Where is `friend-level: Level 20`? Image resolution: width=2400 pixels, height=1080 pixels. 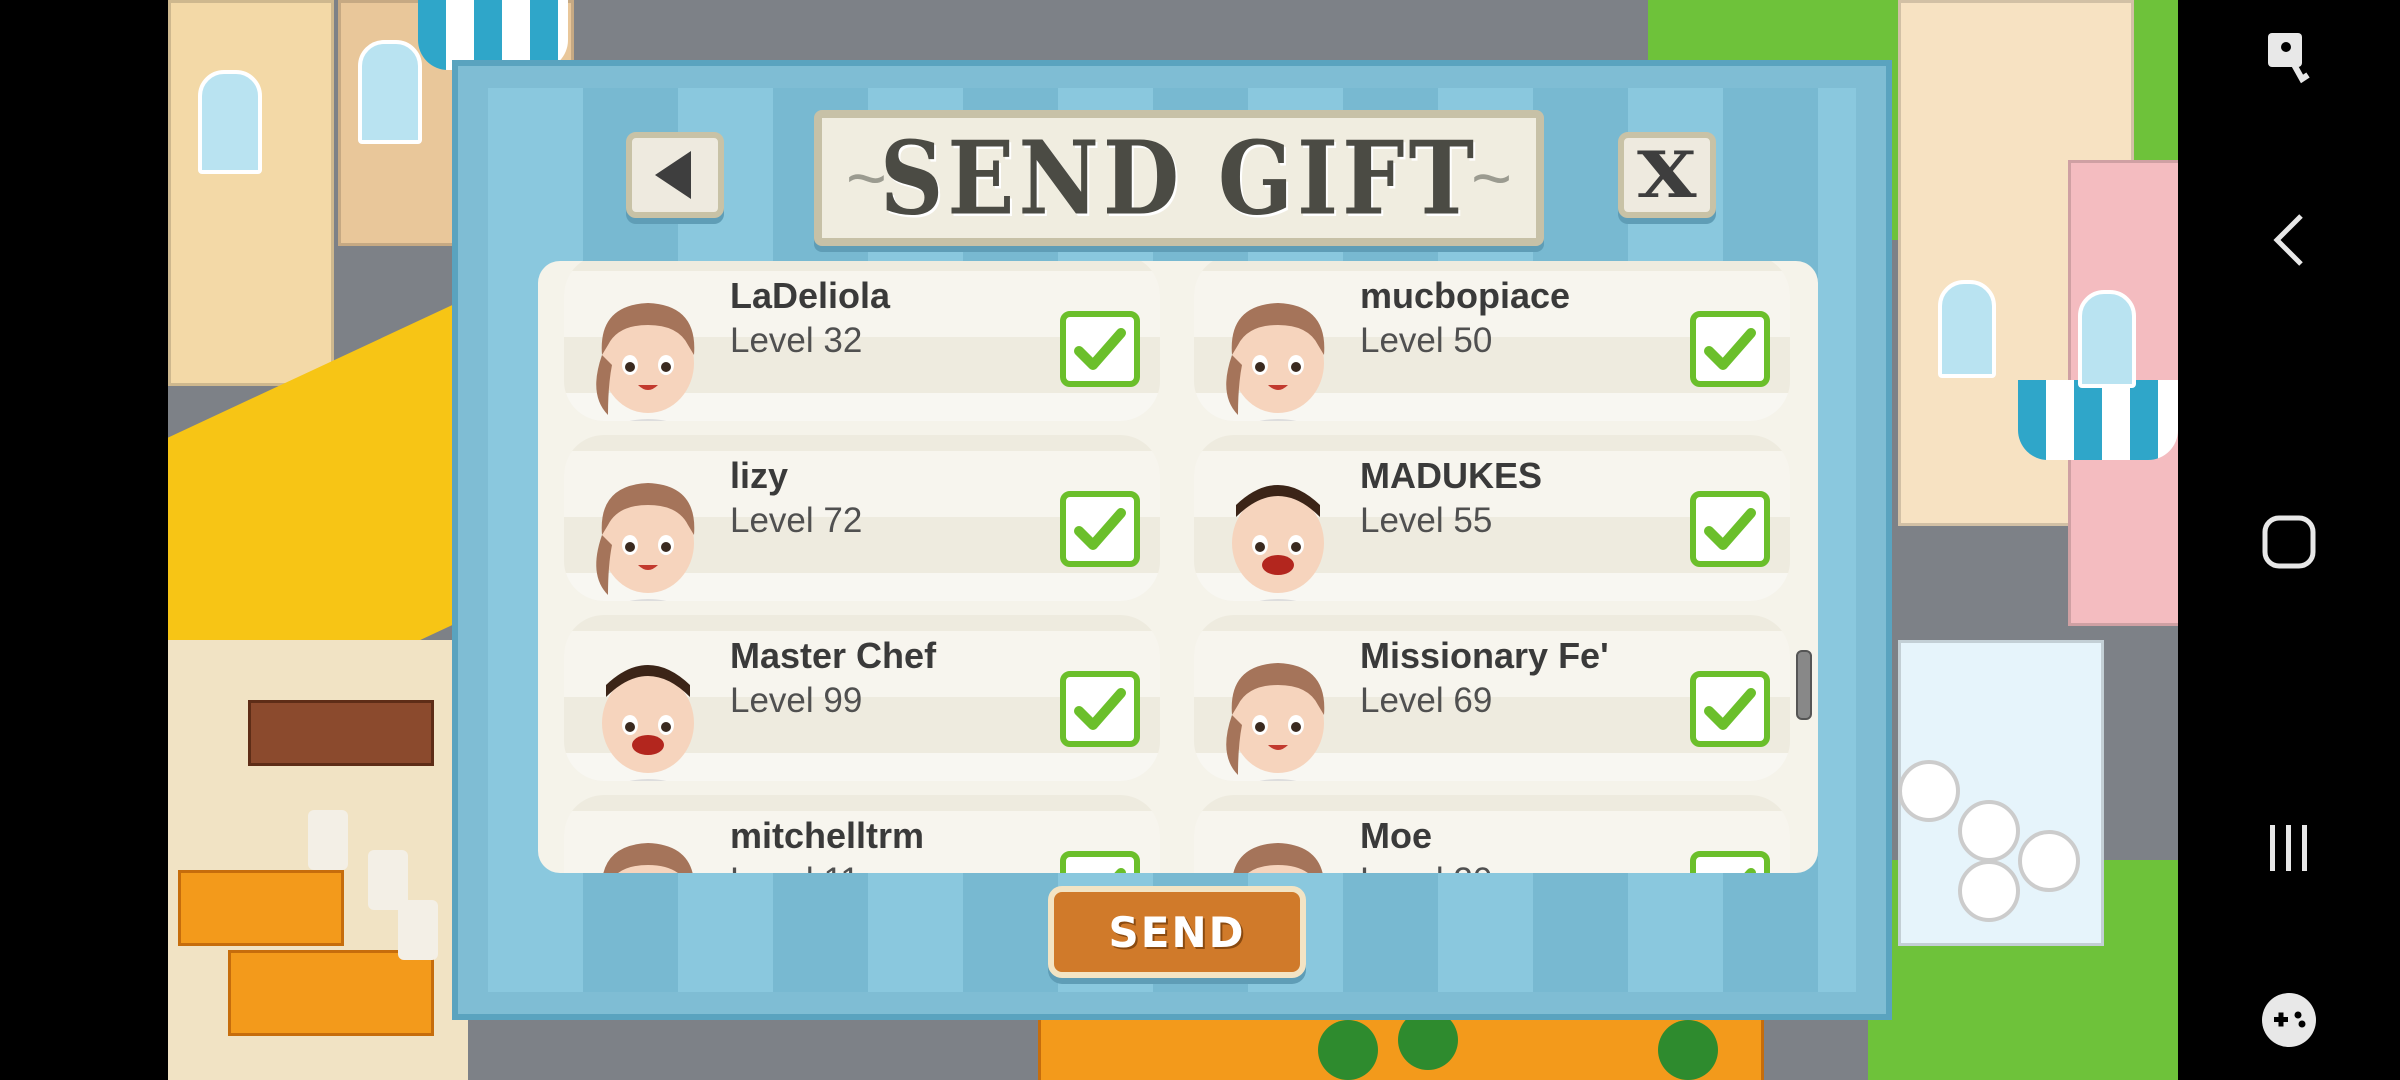 friend-level: Level 20 is located at coordinates (1426, 867).